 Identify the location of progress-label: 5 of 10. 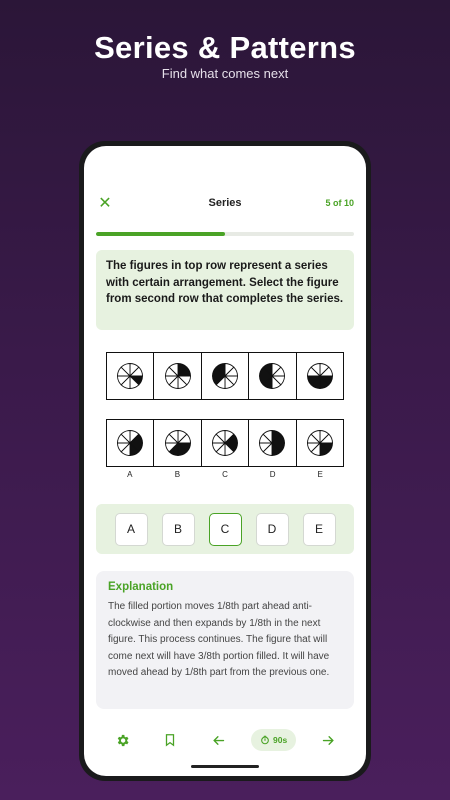
(339, 203).